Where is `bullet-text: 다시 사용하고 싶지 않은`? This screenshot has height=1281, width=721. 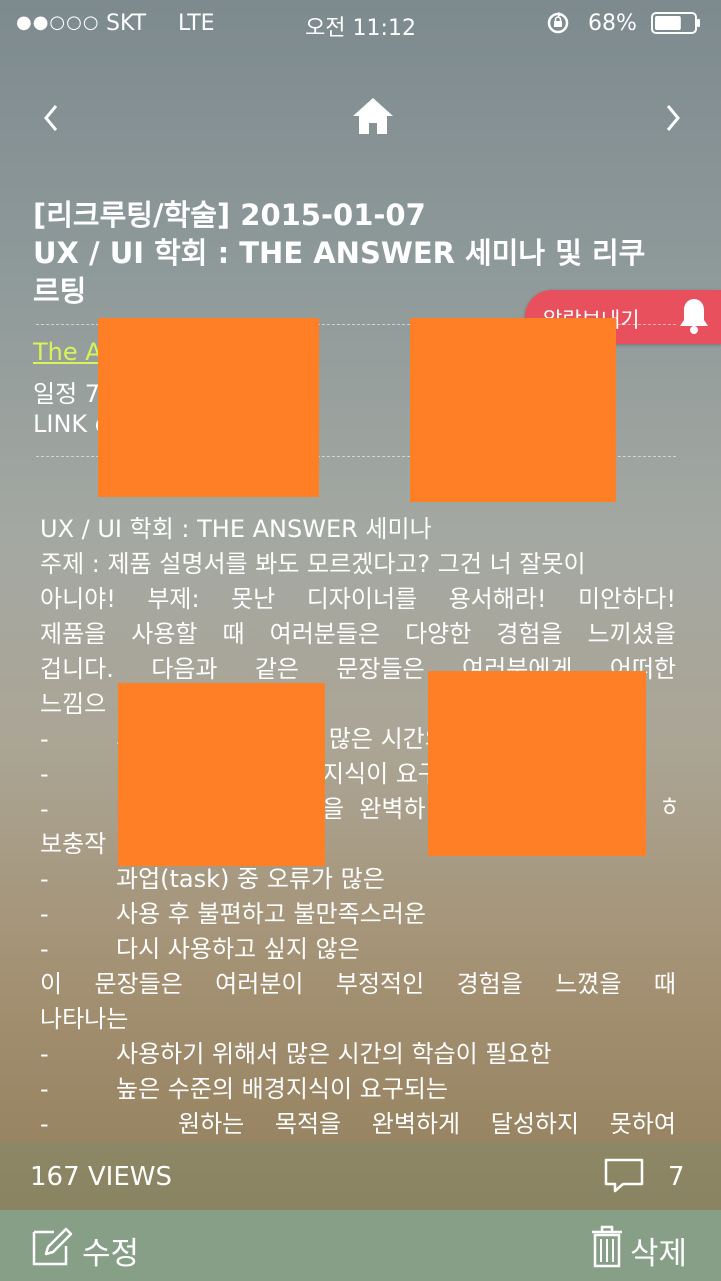 bullet-text: 다시 사용하고 싶지 않은 is located at coordinates (238, 949).